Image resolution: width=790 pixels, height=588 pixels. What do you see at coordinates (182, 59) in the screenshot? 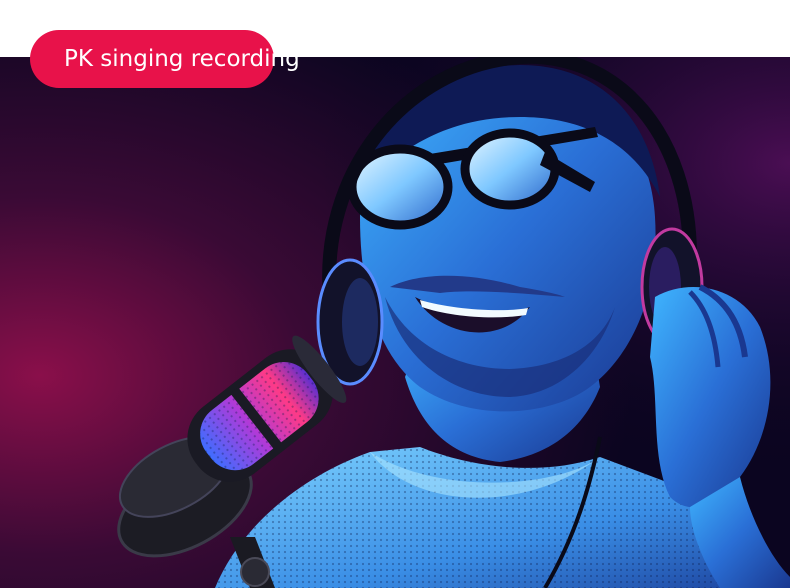
I see `title-pill-label: PK singing recording` at bounding box center [182, 59].